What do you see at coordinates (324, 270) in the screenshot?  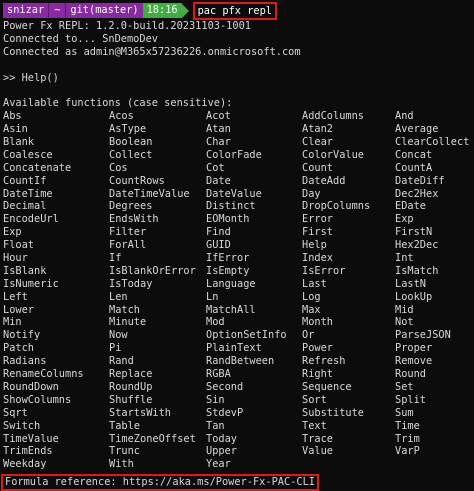 I see `function-name: IsError` at bounding box center [324, 270].